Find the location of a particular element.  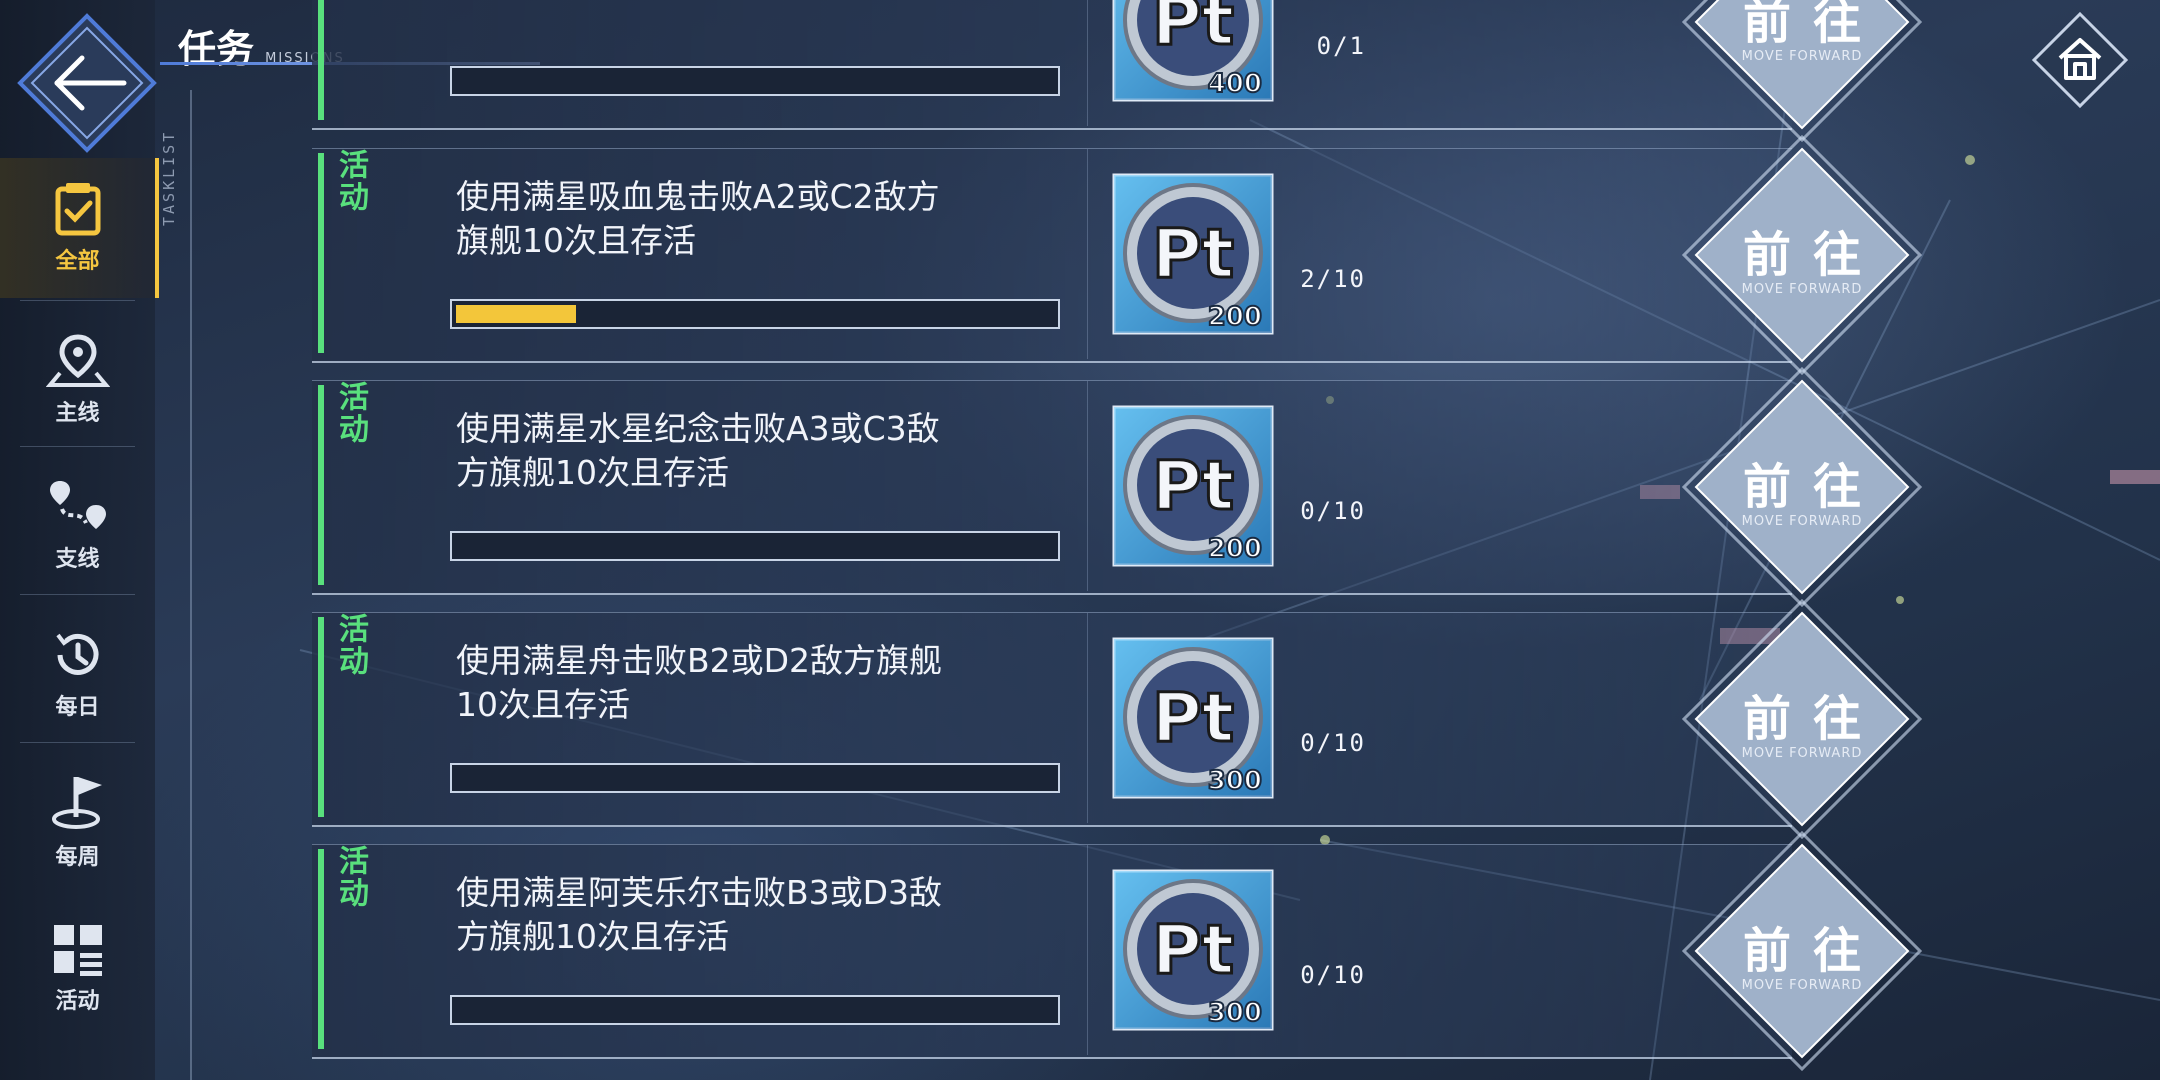

nav-label-all: 全部 is located at coordinates (77, 261).